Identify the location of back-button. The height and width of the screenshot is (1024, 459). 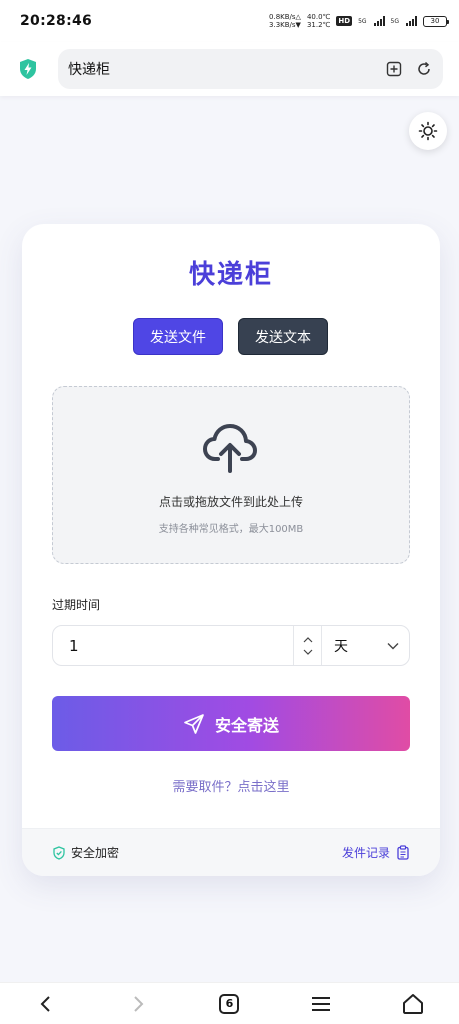
(46, 1004).